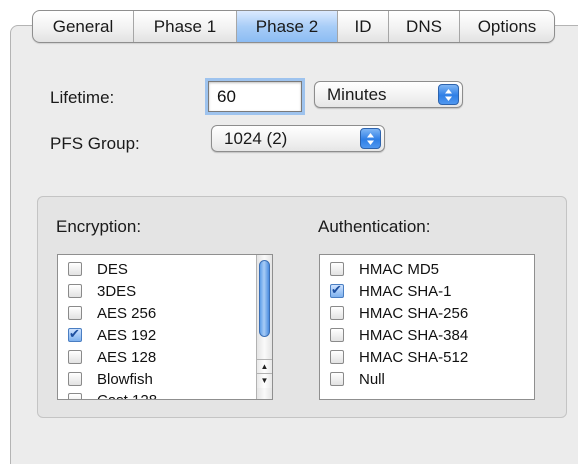  I want to click on list-item: Null, so click(357, 379).